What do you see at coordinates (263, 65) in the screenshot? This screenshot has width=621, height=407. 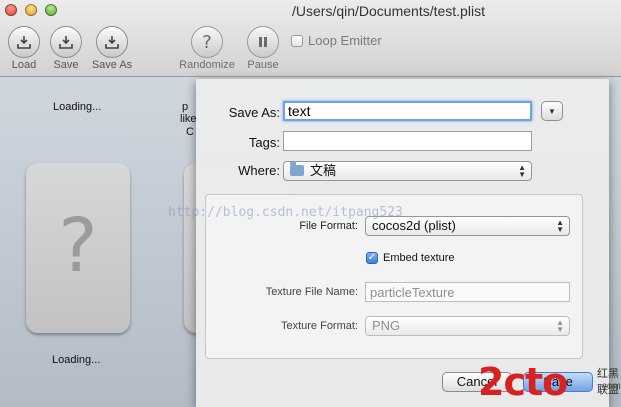 I see `pause-label: Pause` at bounding box center [263, 65].